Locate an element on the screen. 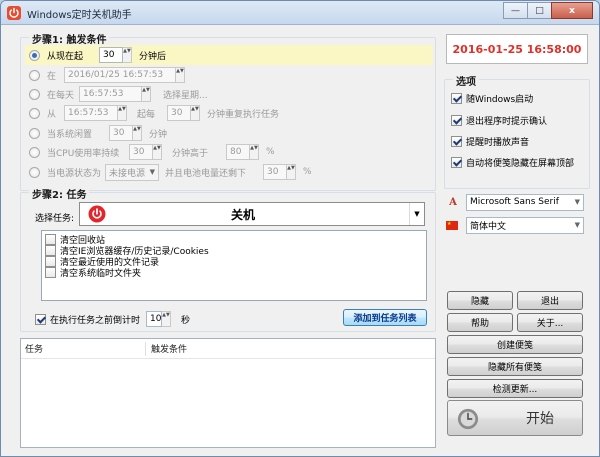 Image resolution: width=600 pixels, height=457 pixels. column-task: 任务 is located at coordinates (34, 348).